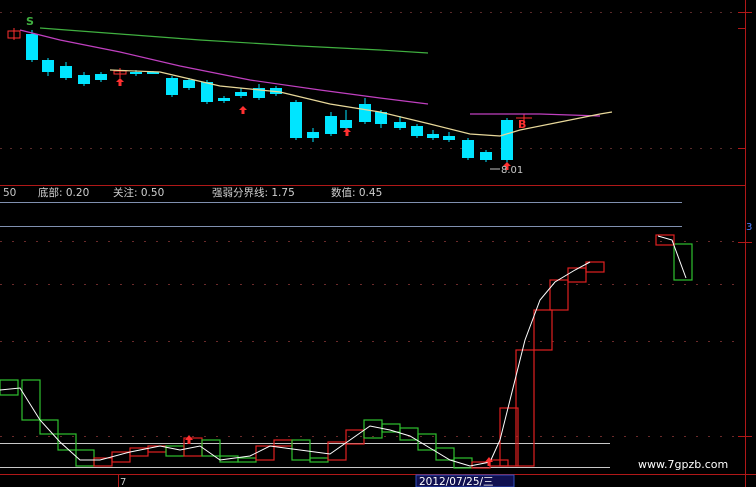 The height and width of the screenshot is (487, 756). What do you see at coordinates (30, 21) in the screenshot?
I see `sell-marker: S` at bounding box center [30, 21].